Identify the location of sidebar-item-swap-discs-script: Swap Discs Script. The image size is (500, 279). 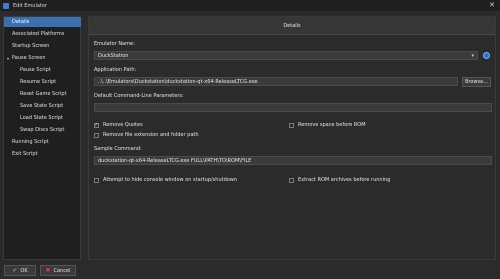
(42, 130).